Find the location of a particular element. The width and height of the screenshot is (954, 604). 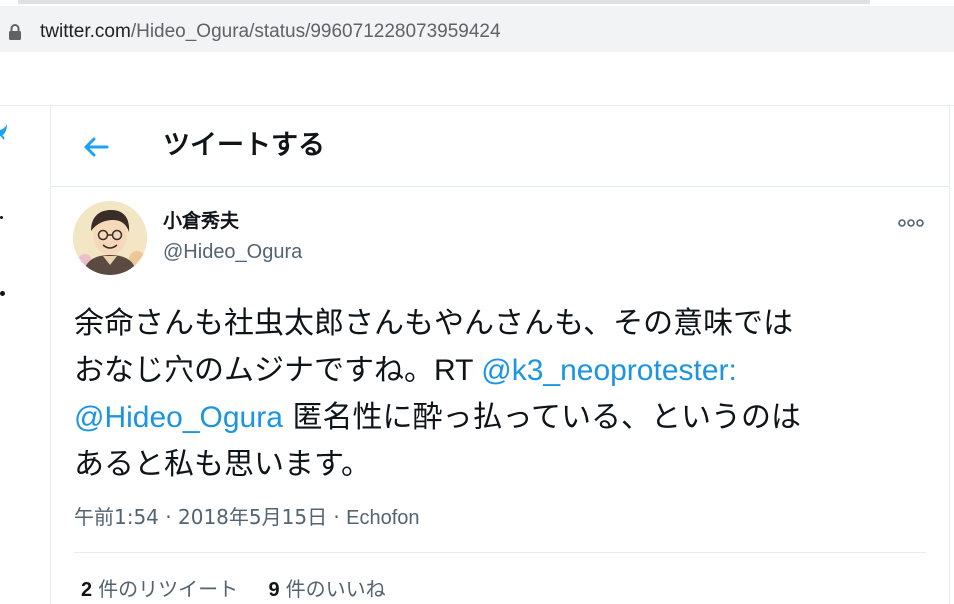

mention-link: @k3_neoprotester is located at coordinates (604, 370).